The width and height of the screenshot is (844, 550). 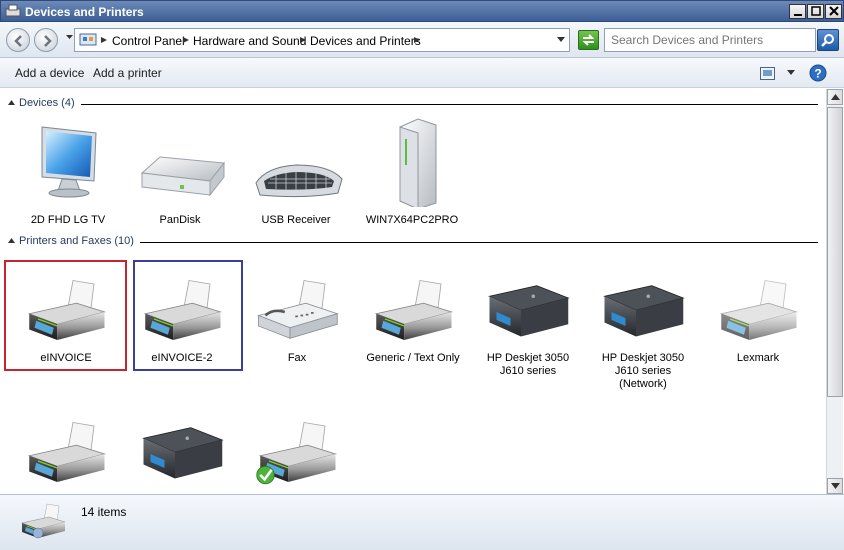 I want to click on refresh-button, so click(x=588, y=40).